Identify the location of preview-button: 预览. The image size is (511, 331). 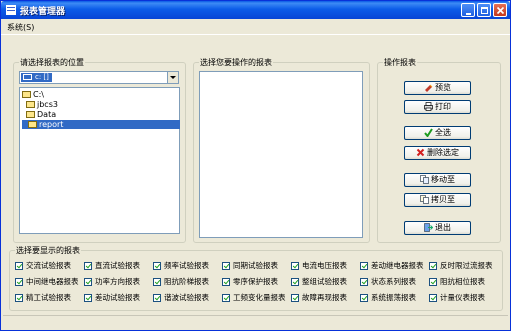
(437, 88).